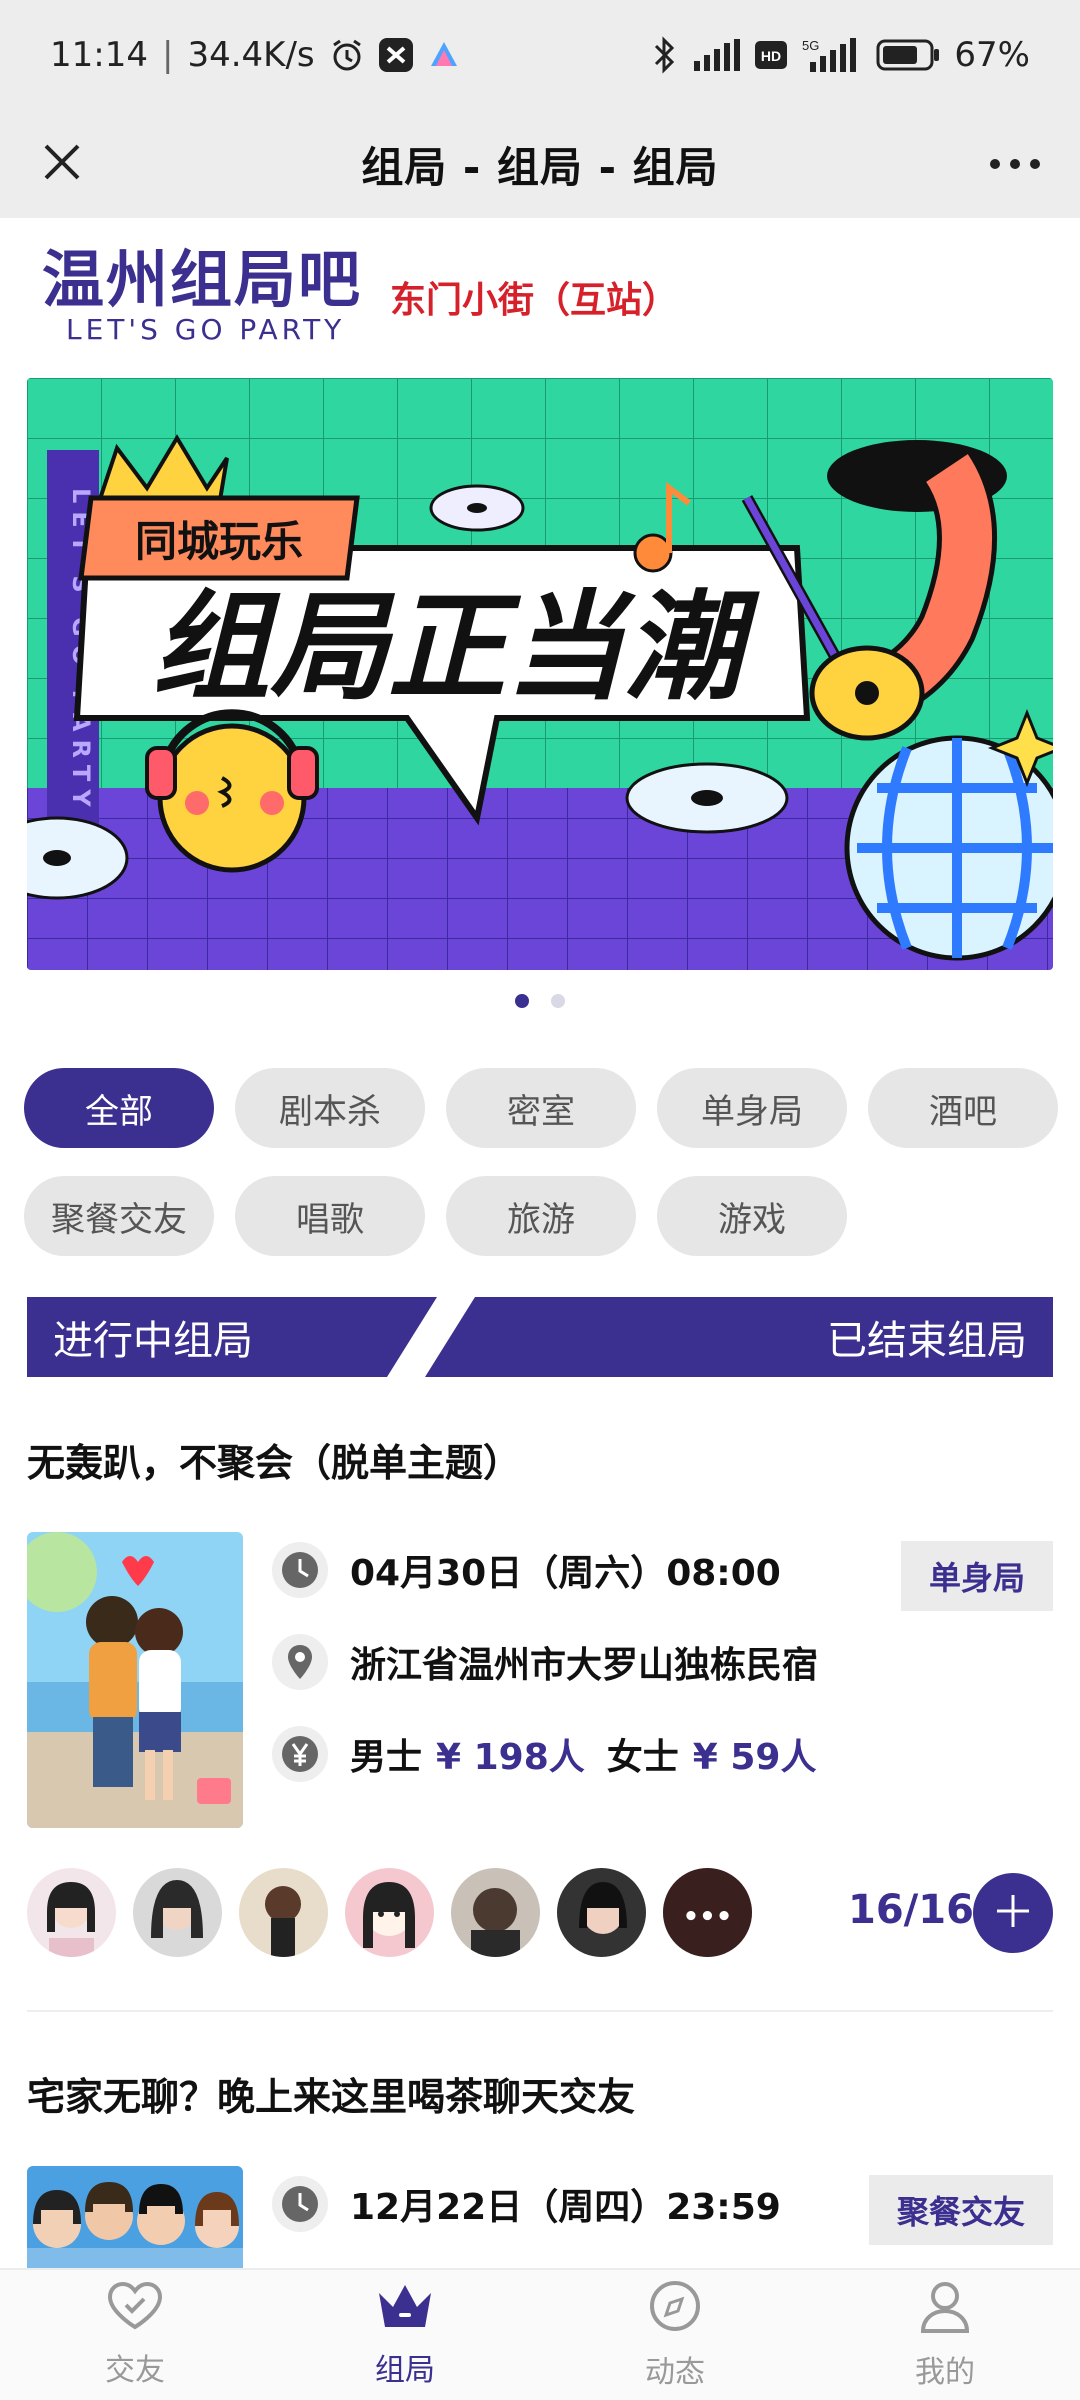 The width and height of the screenshot is (1080, 2400). I want to click on price-female: ¥ 59人, so click(754, 1757).